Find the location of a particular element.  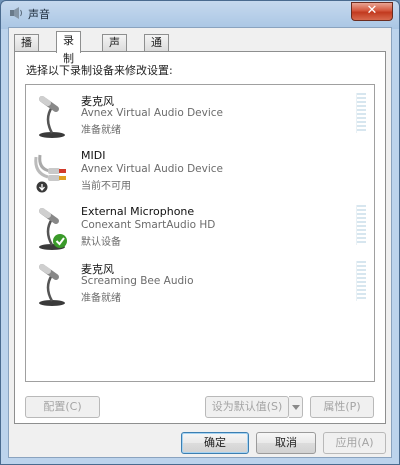

device-item-microphone-screaming-bee: 麦克风 Screaming Bee Audio 准备就绪 is located at coordinates (200, 282).